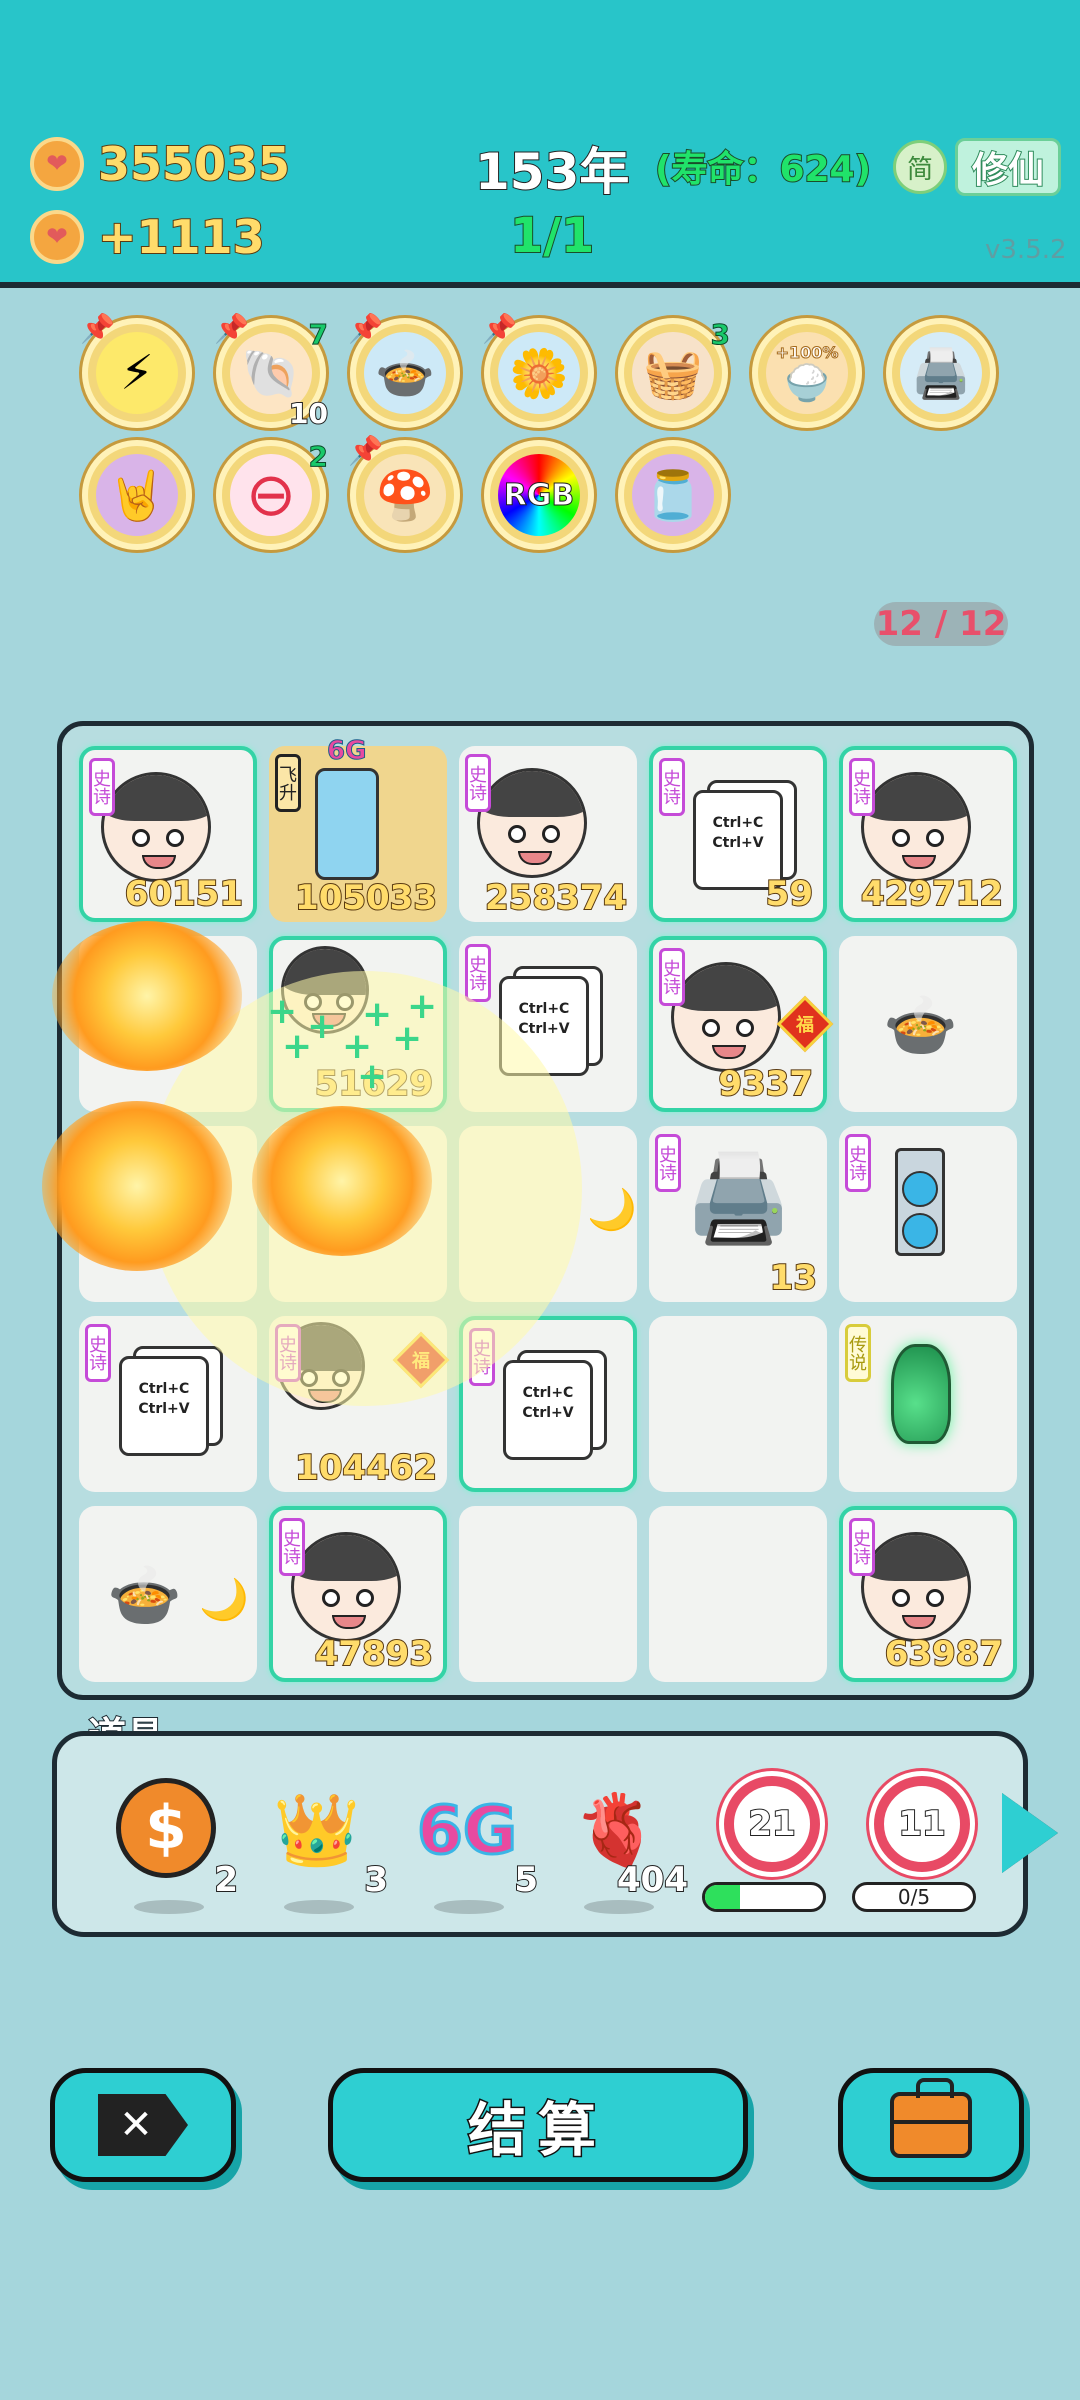  What do you see at coordinates (136, 370) in the screenshot?
I see `lightning-relic: ⚡ 📌` at bounding box center [136, 370].